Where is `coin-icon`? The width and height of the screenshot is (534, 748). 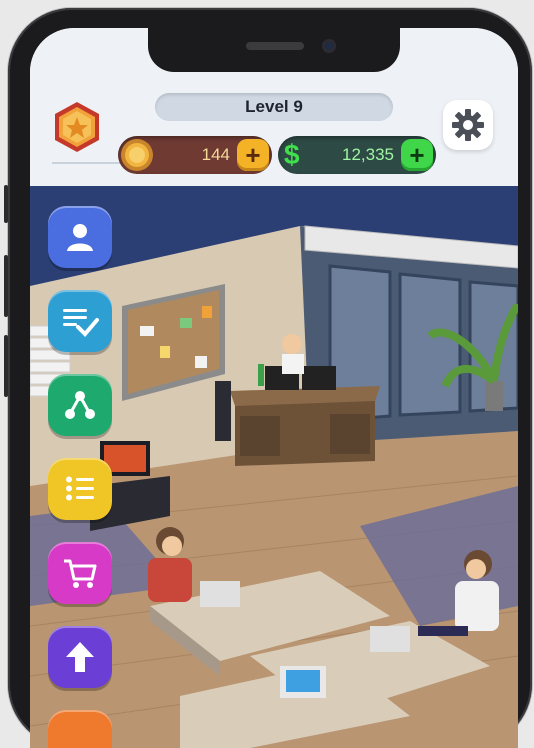
coin-icon is located at coordinates (137, 155).